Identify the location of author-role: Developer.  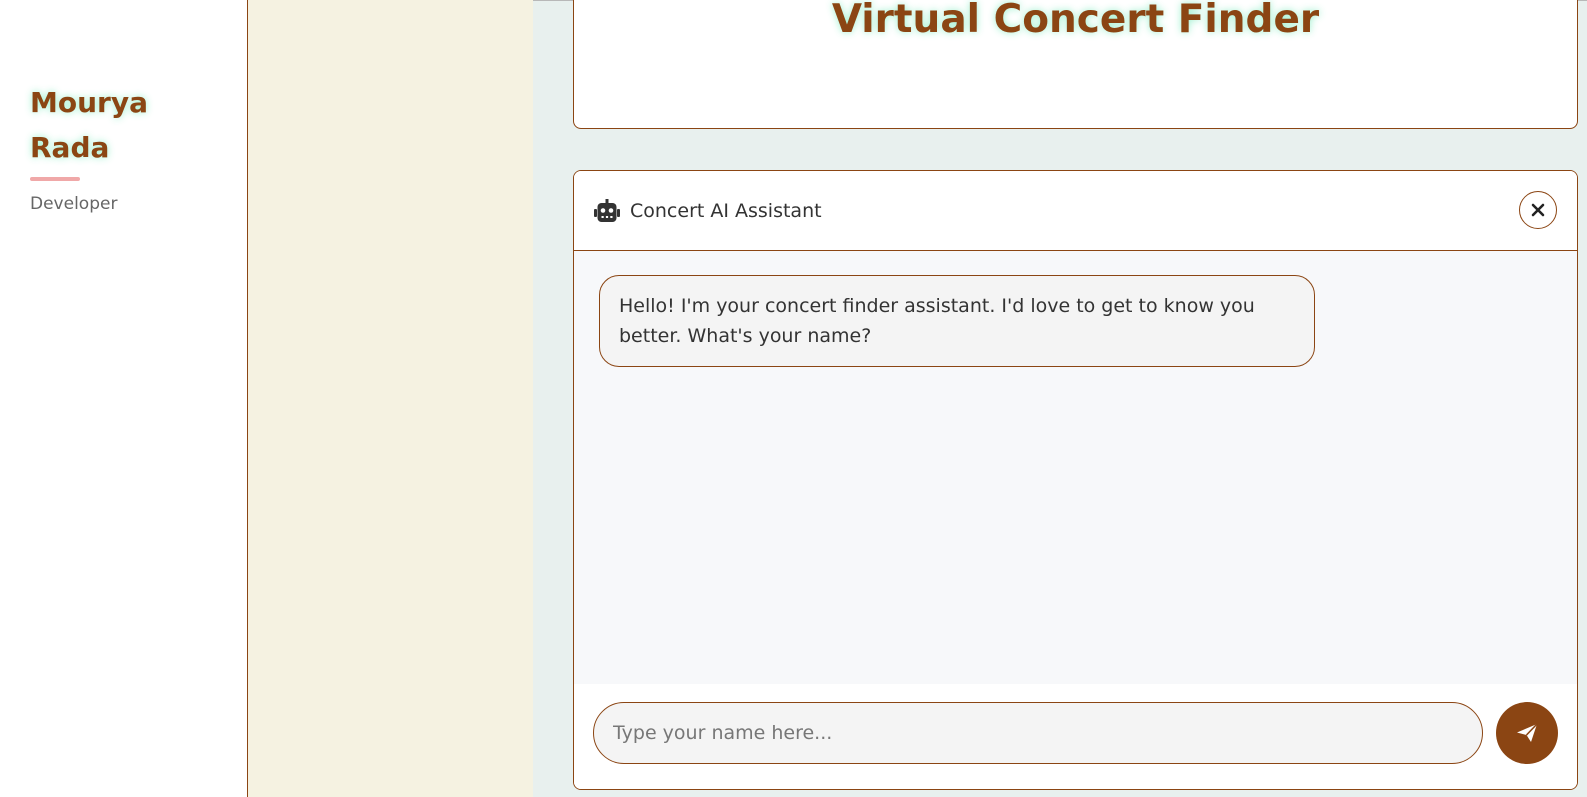
(74, 204).